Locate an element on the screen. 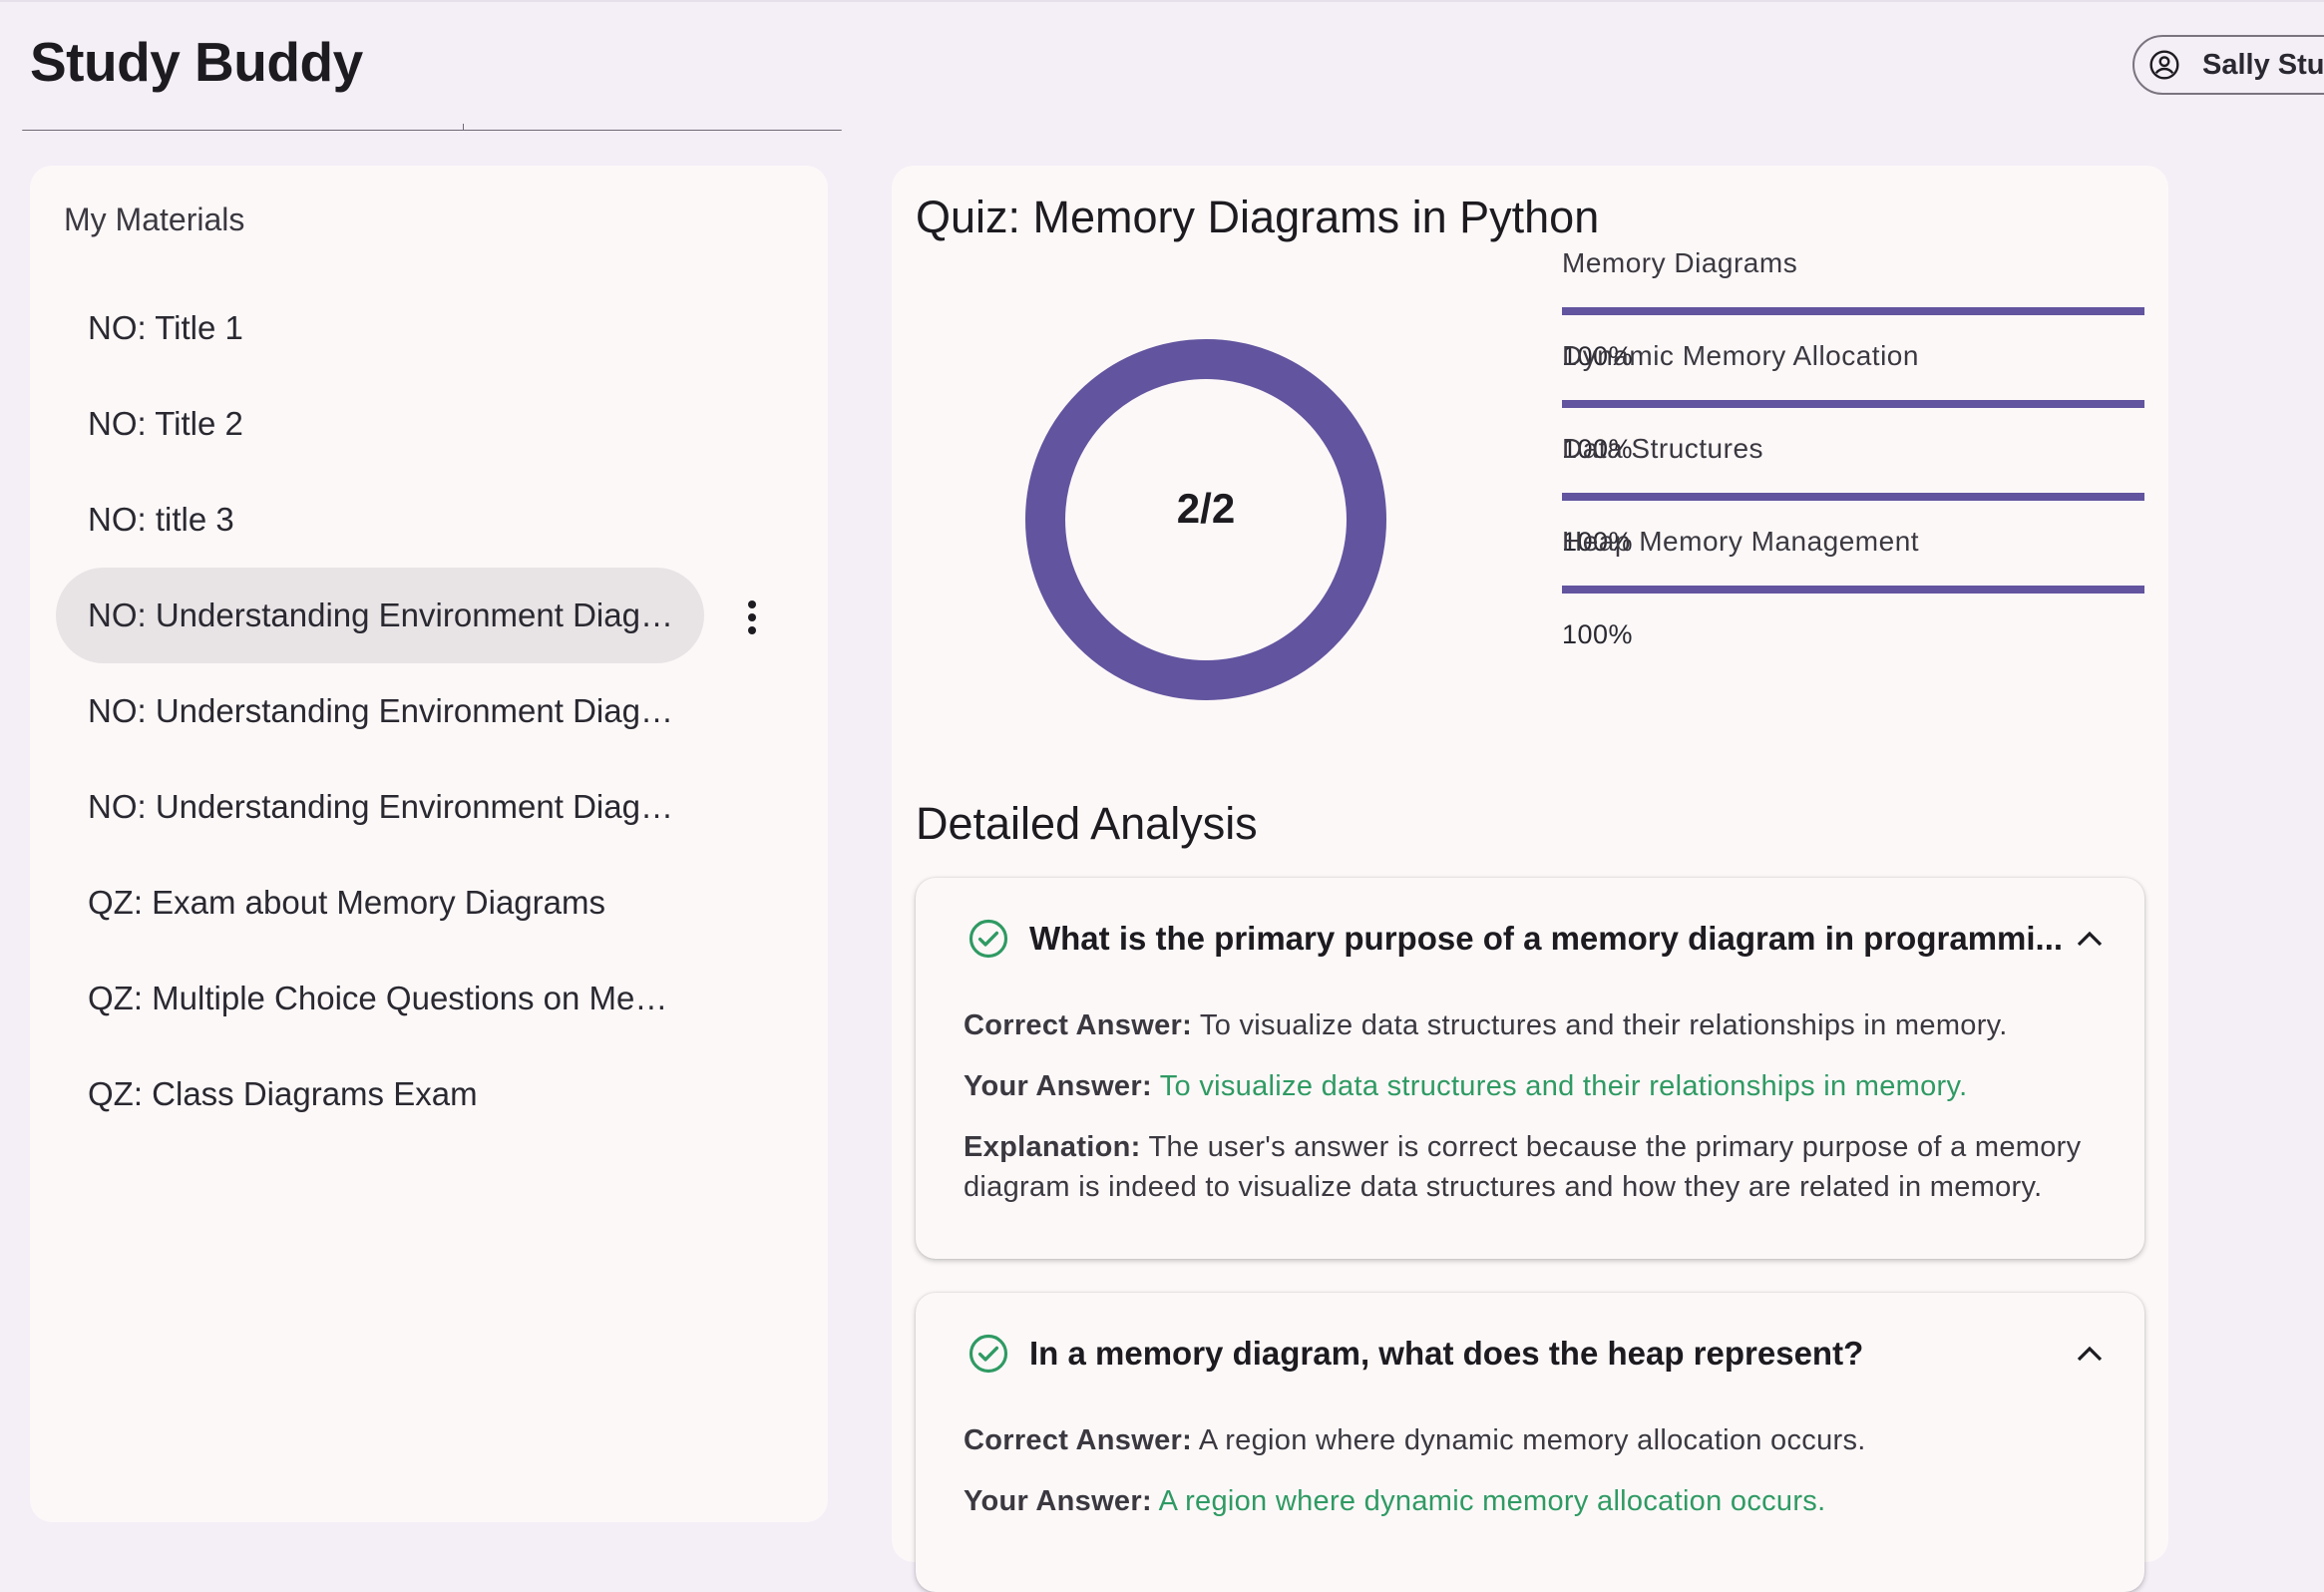  header-divider is located at coordinates (432, 127).